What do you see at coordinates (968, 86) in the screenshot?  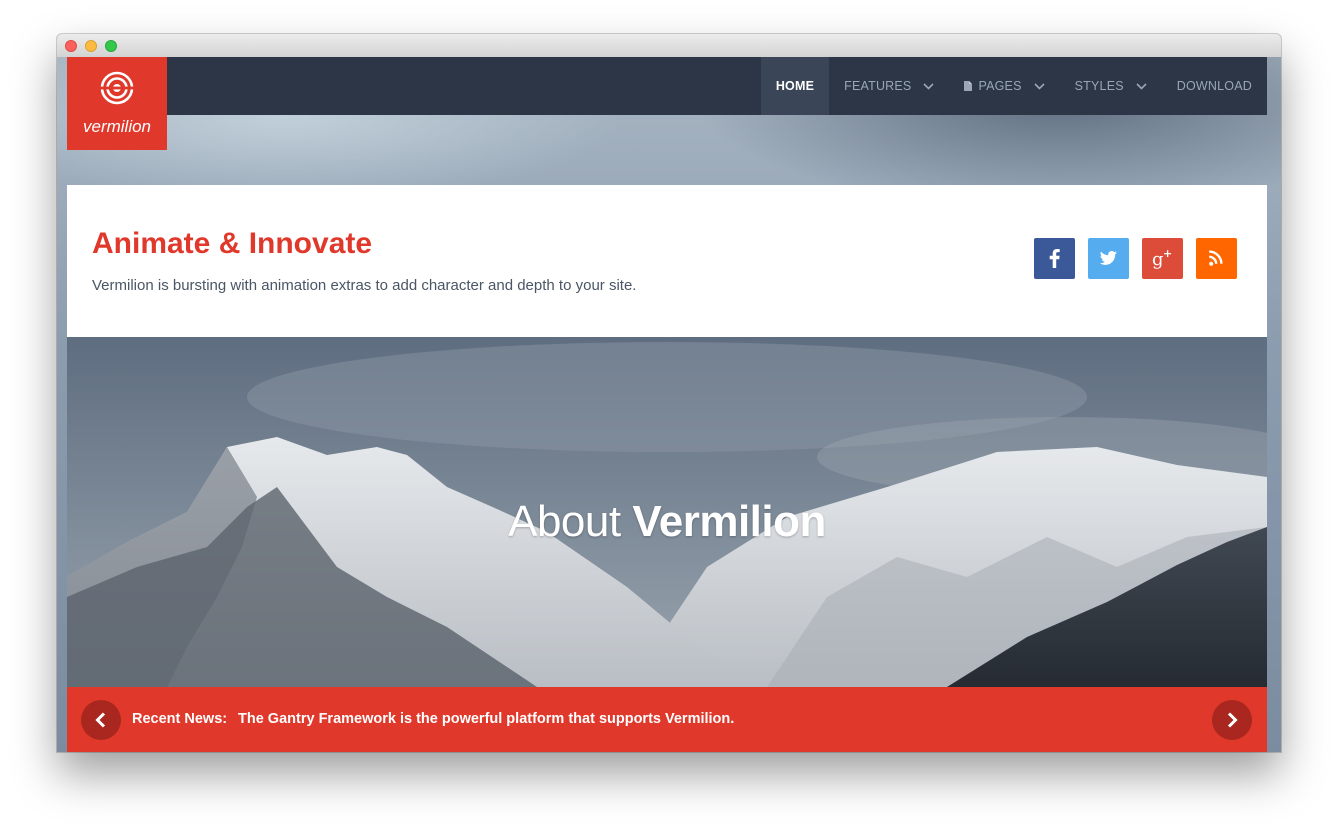 I see `document-icon` at bounding box center [968, 86].